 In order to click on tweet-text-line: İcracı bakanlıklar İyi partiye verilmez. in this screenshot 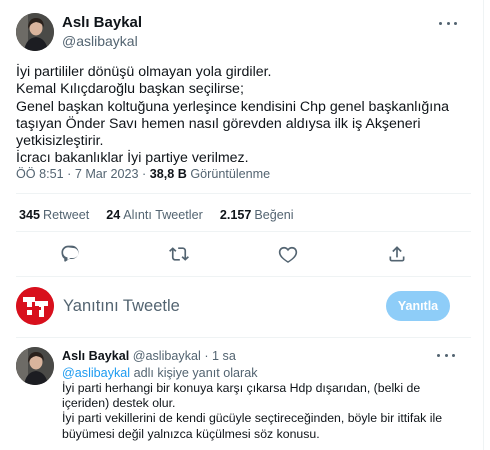, I will do `click(132, 158)`.